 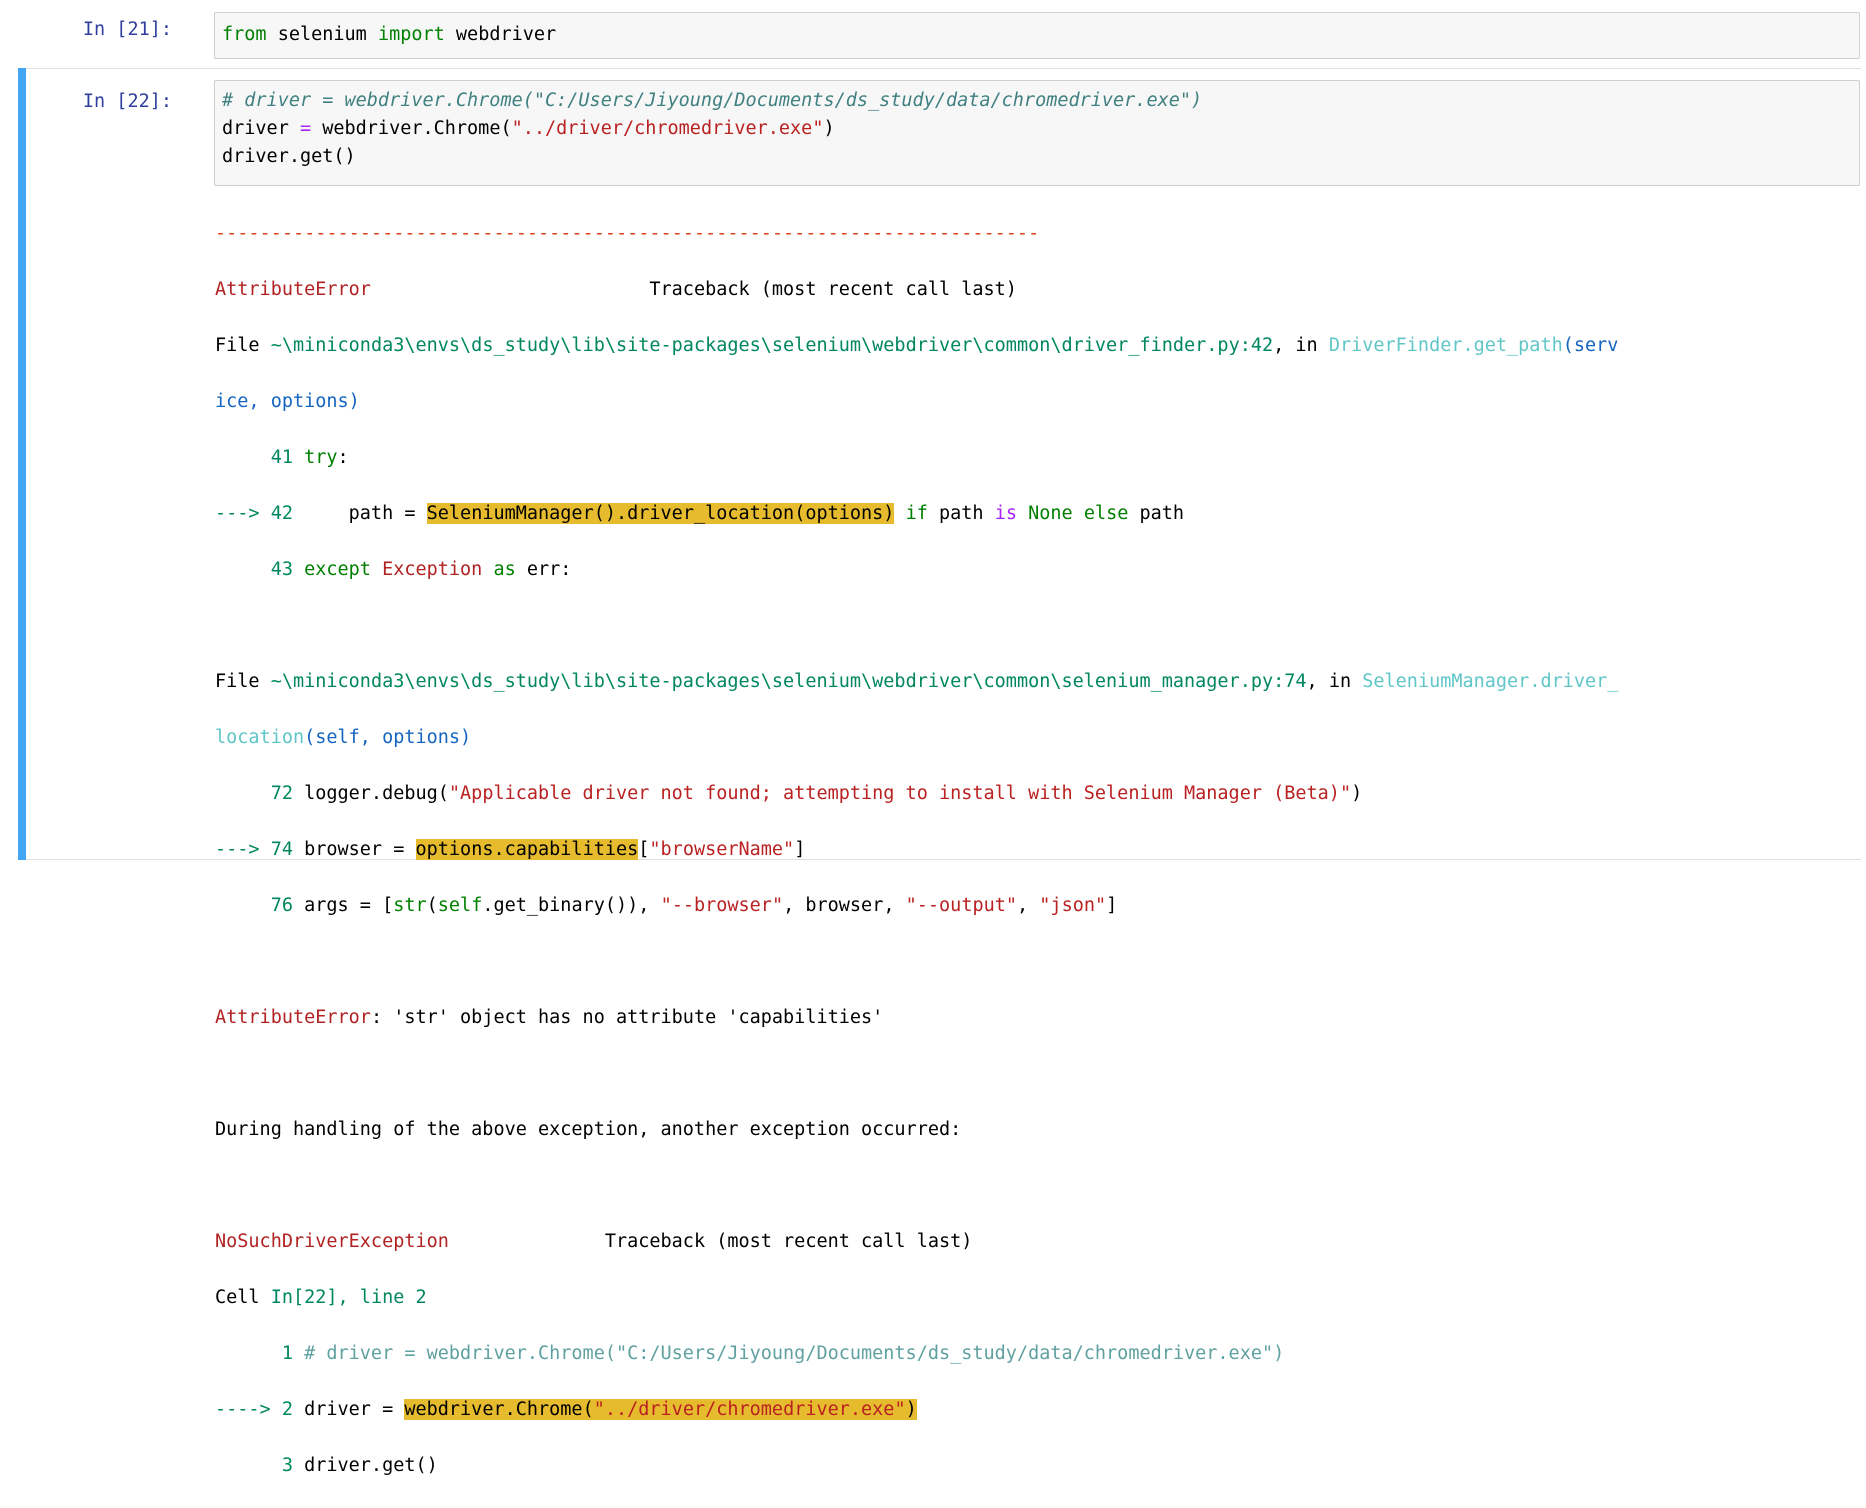 I want to click on code-text: path =, so click(x=365, y=513).